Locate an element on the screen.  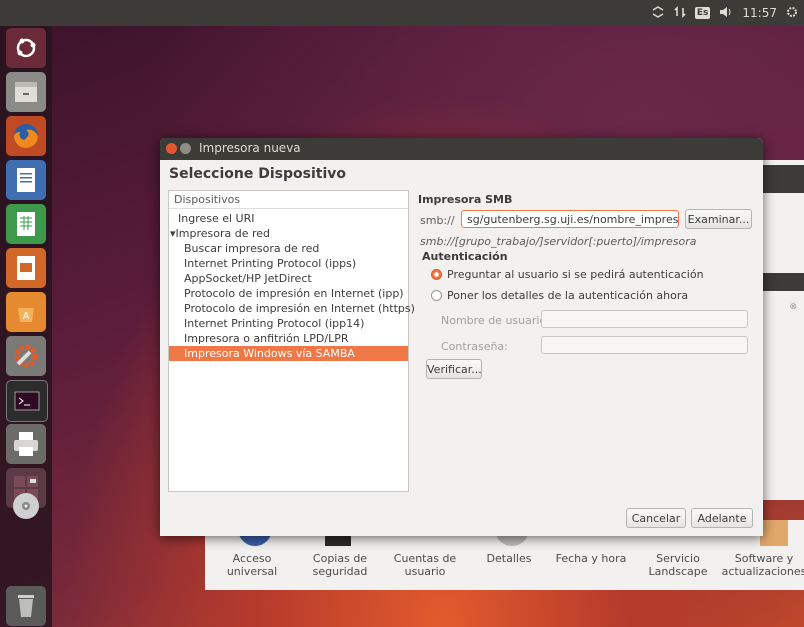
device-item-uri: Ingrese el URI is located at coordinates (288, 218).